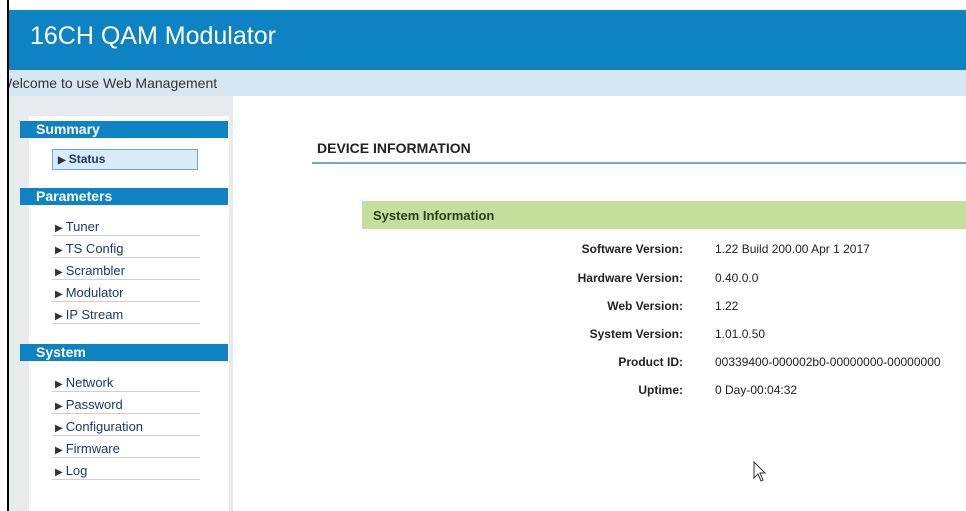 The width and height of the screenshot is (966, 511). What do you see at coordinates (76, 470) in the screenshot?
I see `sidebar-item-label: Log` at bounding box center [76, 470].